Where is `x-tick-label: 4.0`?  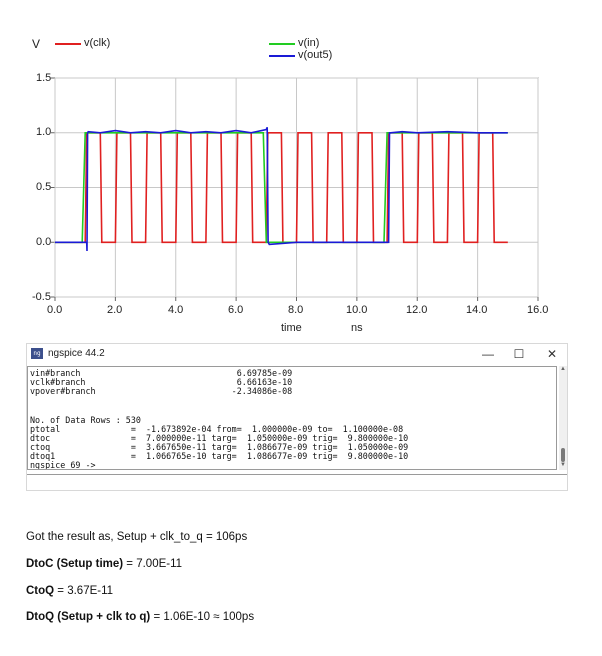
x-tick-label: 4.0 is located at coordinates (176, 310).